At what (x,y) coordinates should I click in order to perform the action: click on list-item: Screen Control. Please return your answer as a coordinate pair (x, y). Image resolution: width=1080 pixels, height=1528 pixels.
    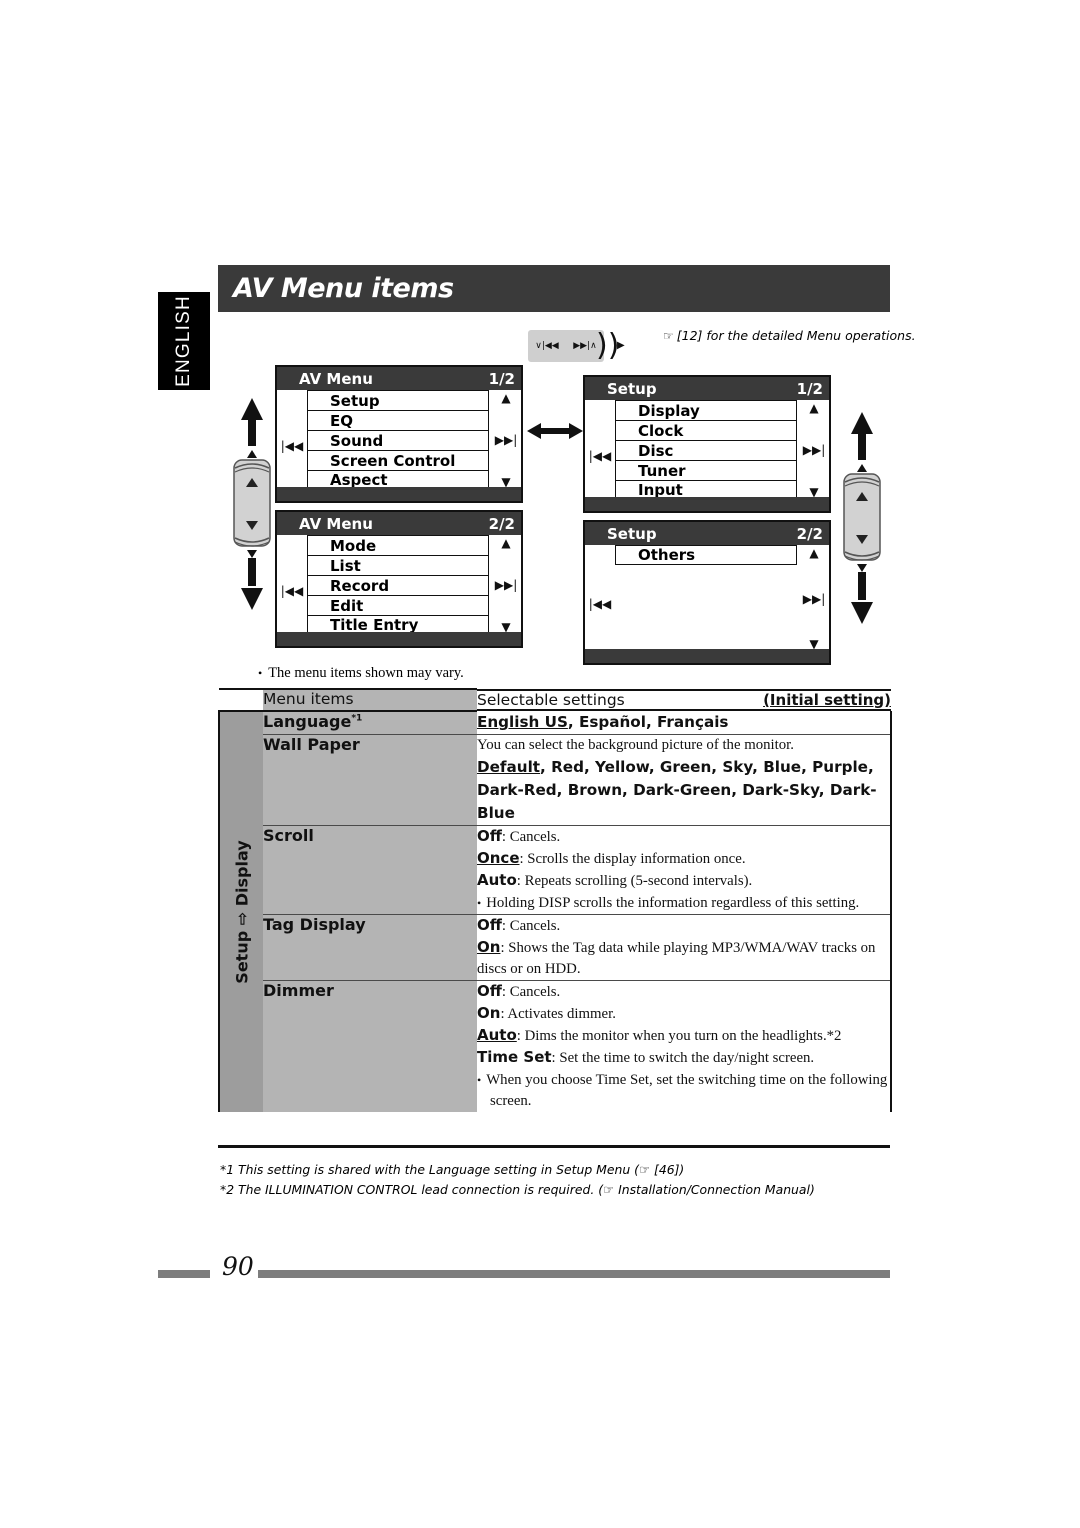
    Looking at the image, I should click on (398, 460).